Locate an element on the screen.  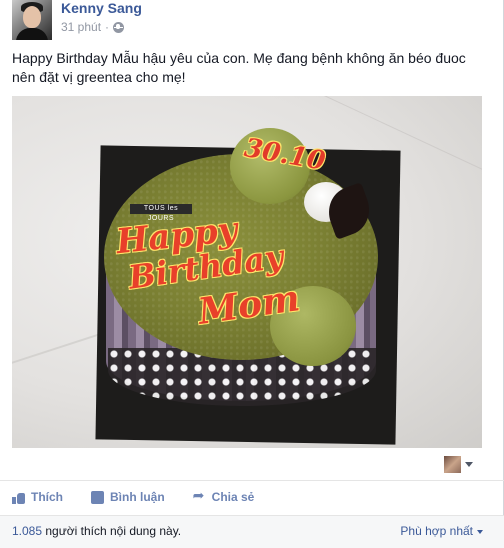
sort-dropdown: Phù hợp nhất is located at coordinates (441, 531).